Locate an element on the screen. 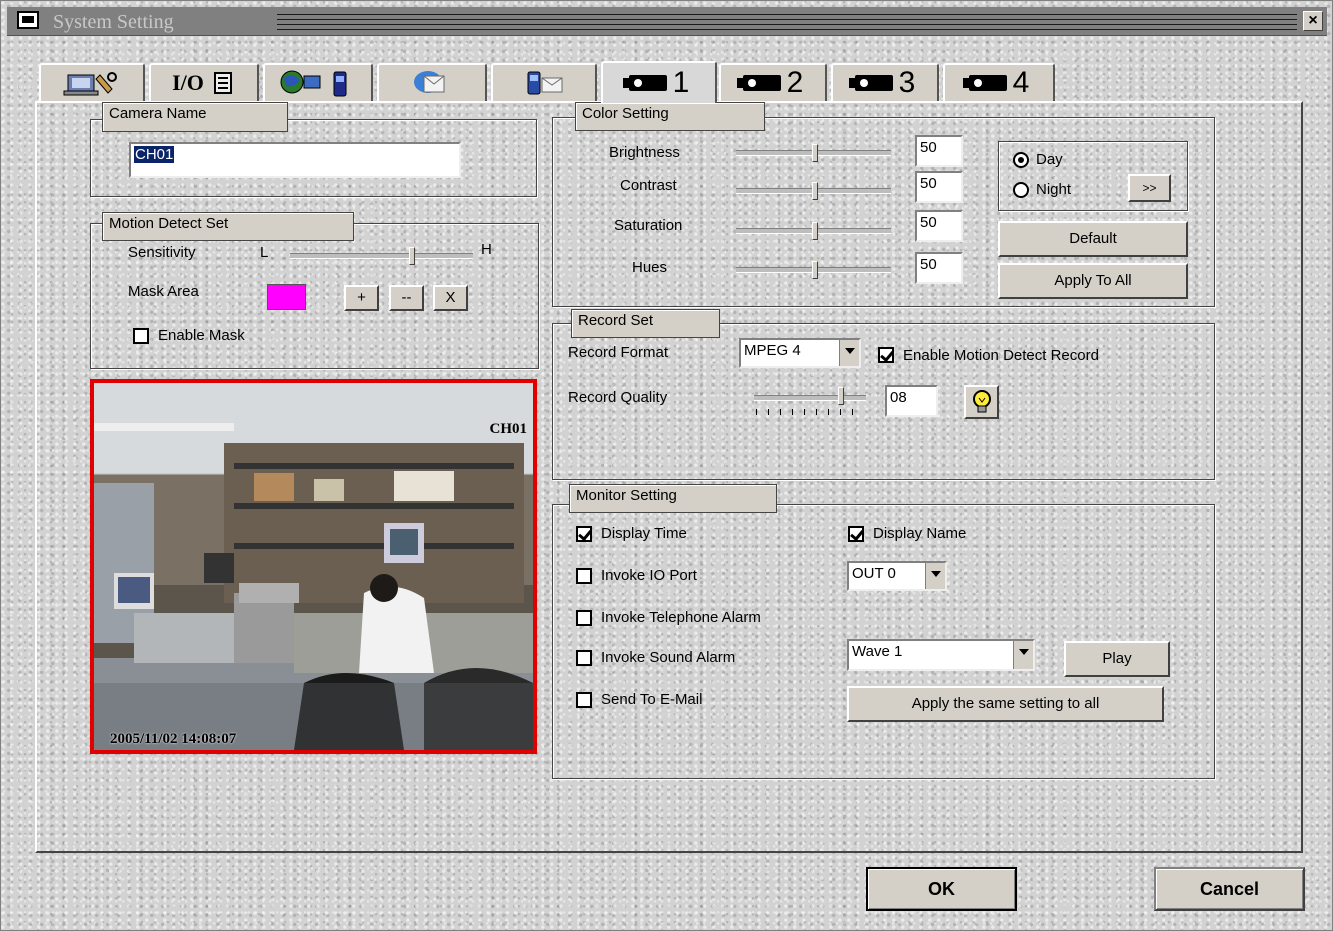 This screenshot has height=931, width=1333. email-icon is located at coordinates (429, 82).